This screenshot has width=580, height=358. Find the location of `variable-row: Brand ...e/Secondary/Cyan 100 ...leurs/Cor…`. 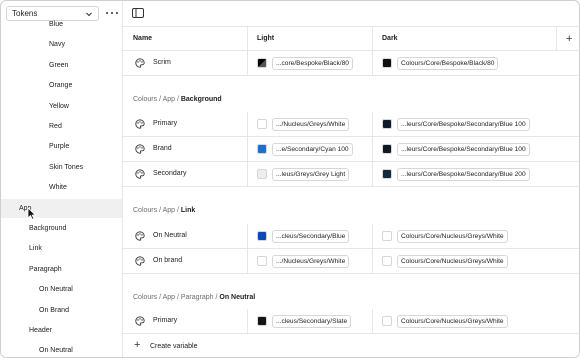

variable-row: Brand ...e/Secondary/Cyan 100 ...leurs/Cor… is located at coordinates (351, 149).